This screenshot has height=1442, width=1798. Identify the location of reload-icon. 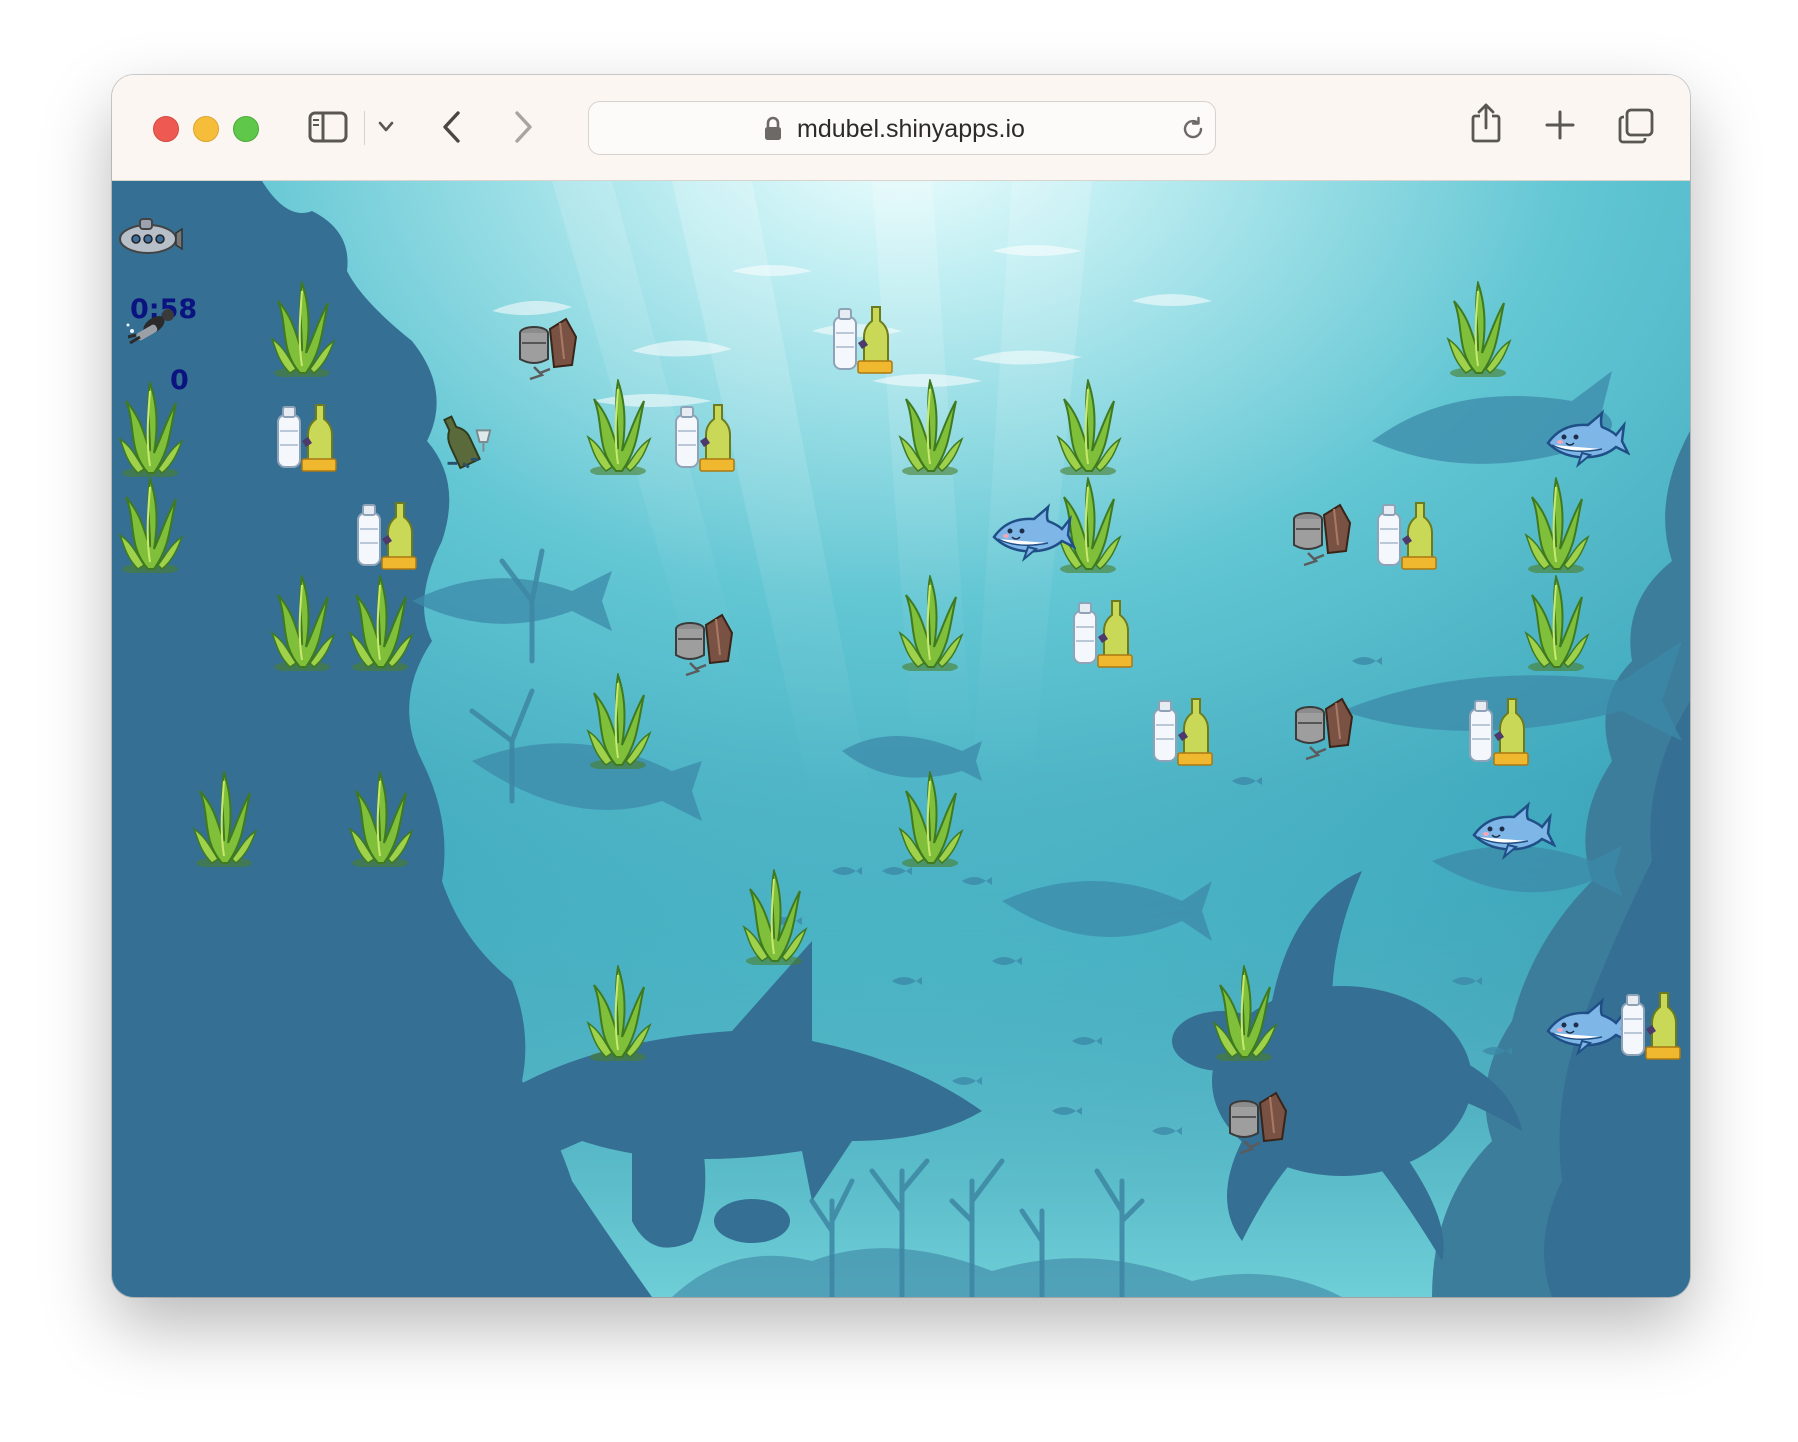
(1193, 129).